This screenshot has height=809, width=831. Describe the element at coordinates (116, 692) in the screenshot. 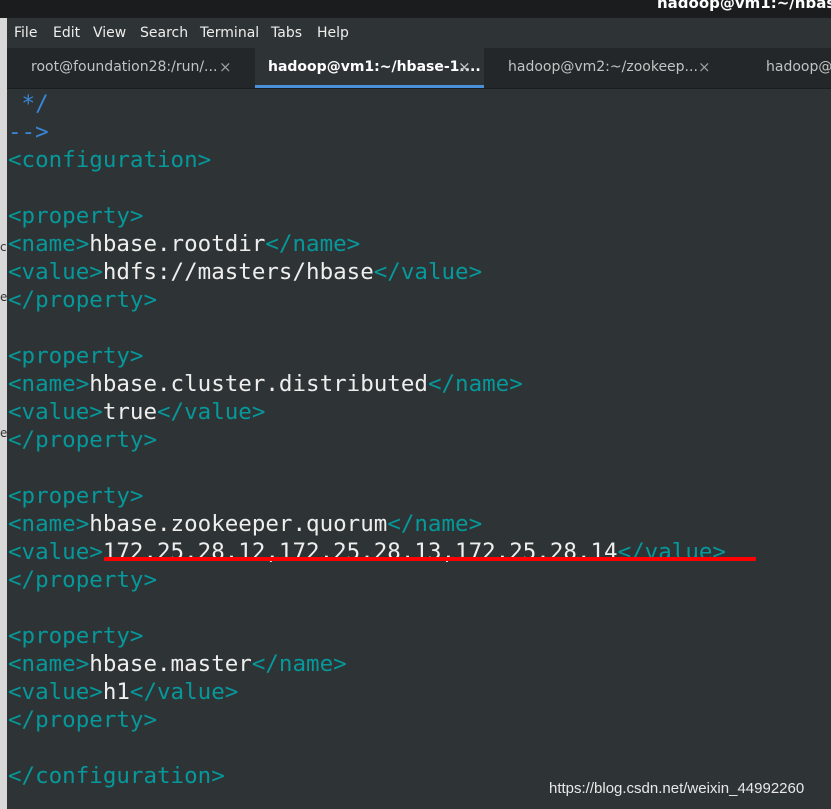

I see `property-value: h1` at that location.